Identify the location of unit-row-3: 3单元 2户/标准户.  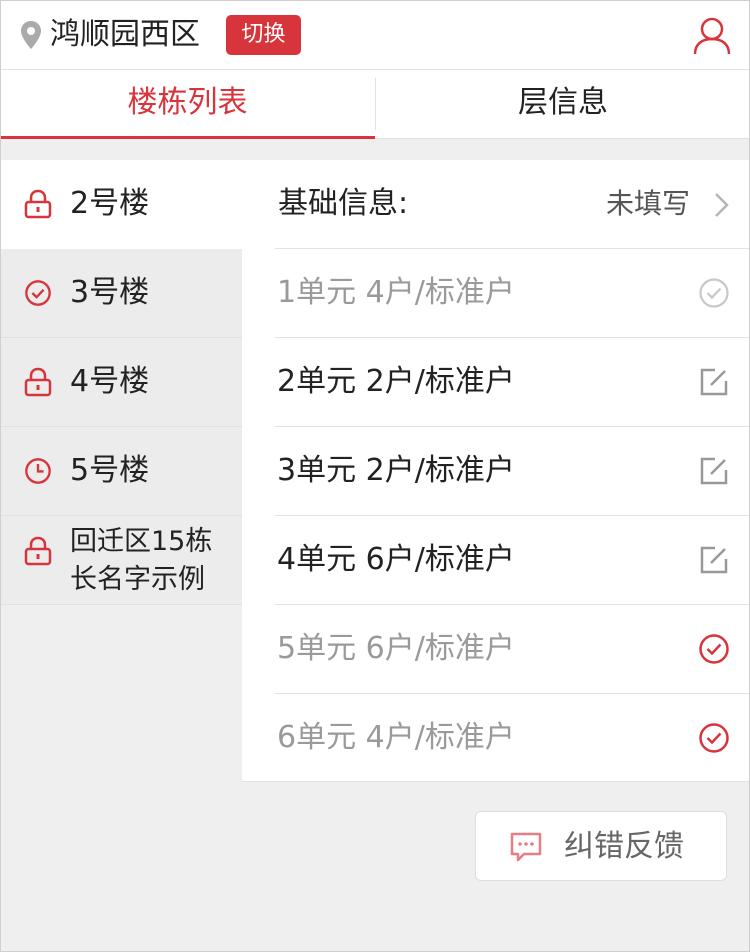
(512, 471).